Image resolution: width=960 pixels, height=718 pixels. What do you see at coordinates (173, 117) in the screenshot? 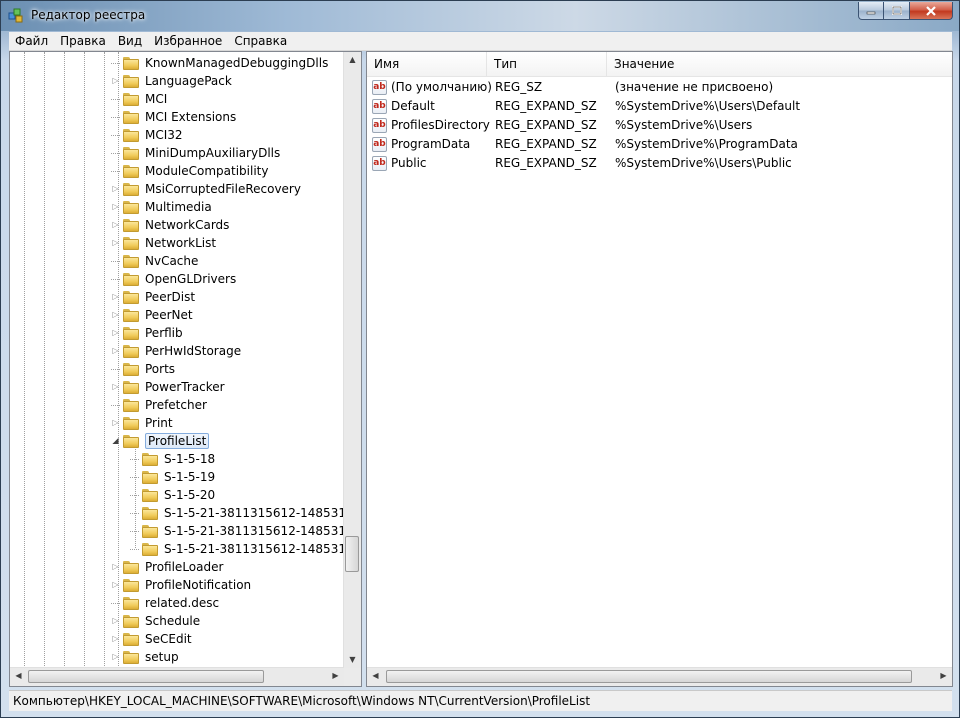
I see `tree-key-item: MCI Extensions` at bounding box center [173, 117].